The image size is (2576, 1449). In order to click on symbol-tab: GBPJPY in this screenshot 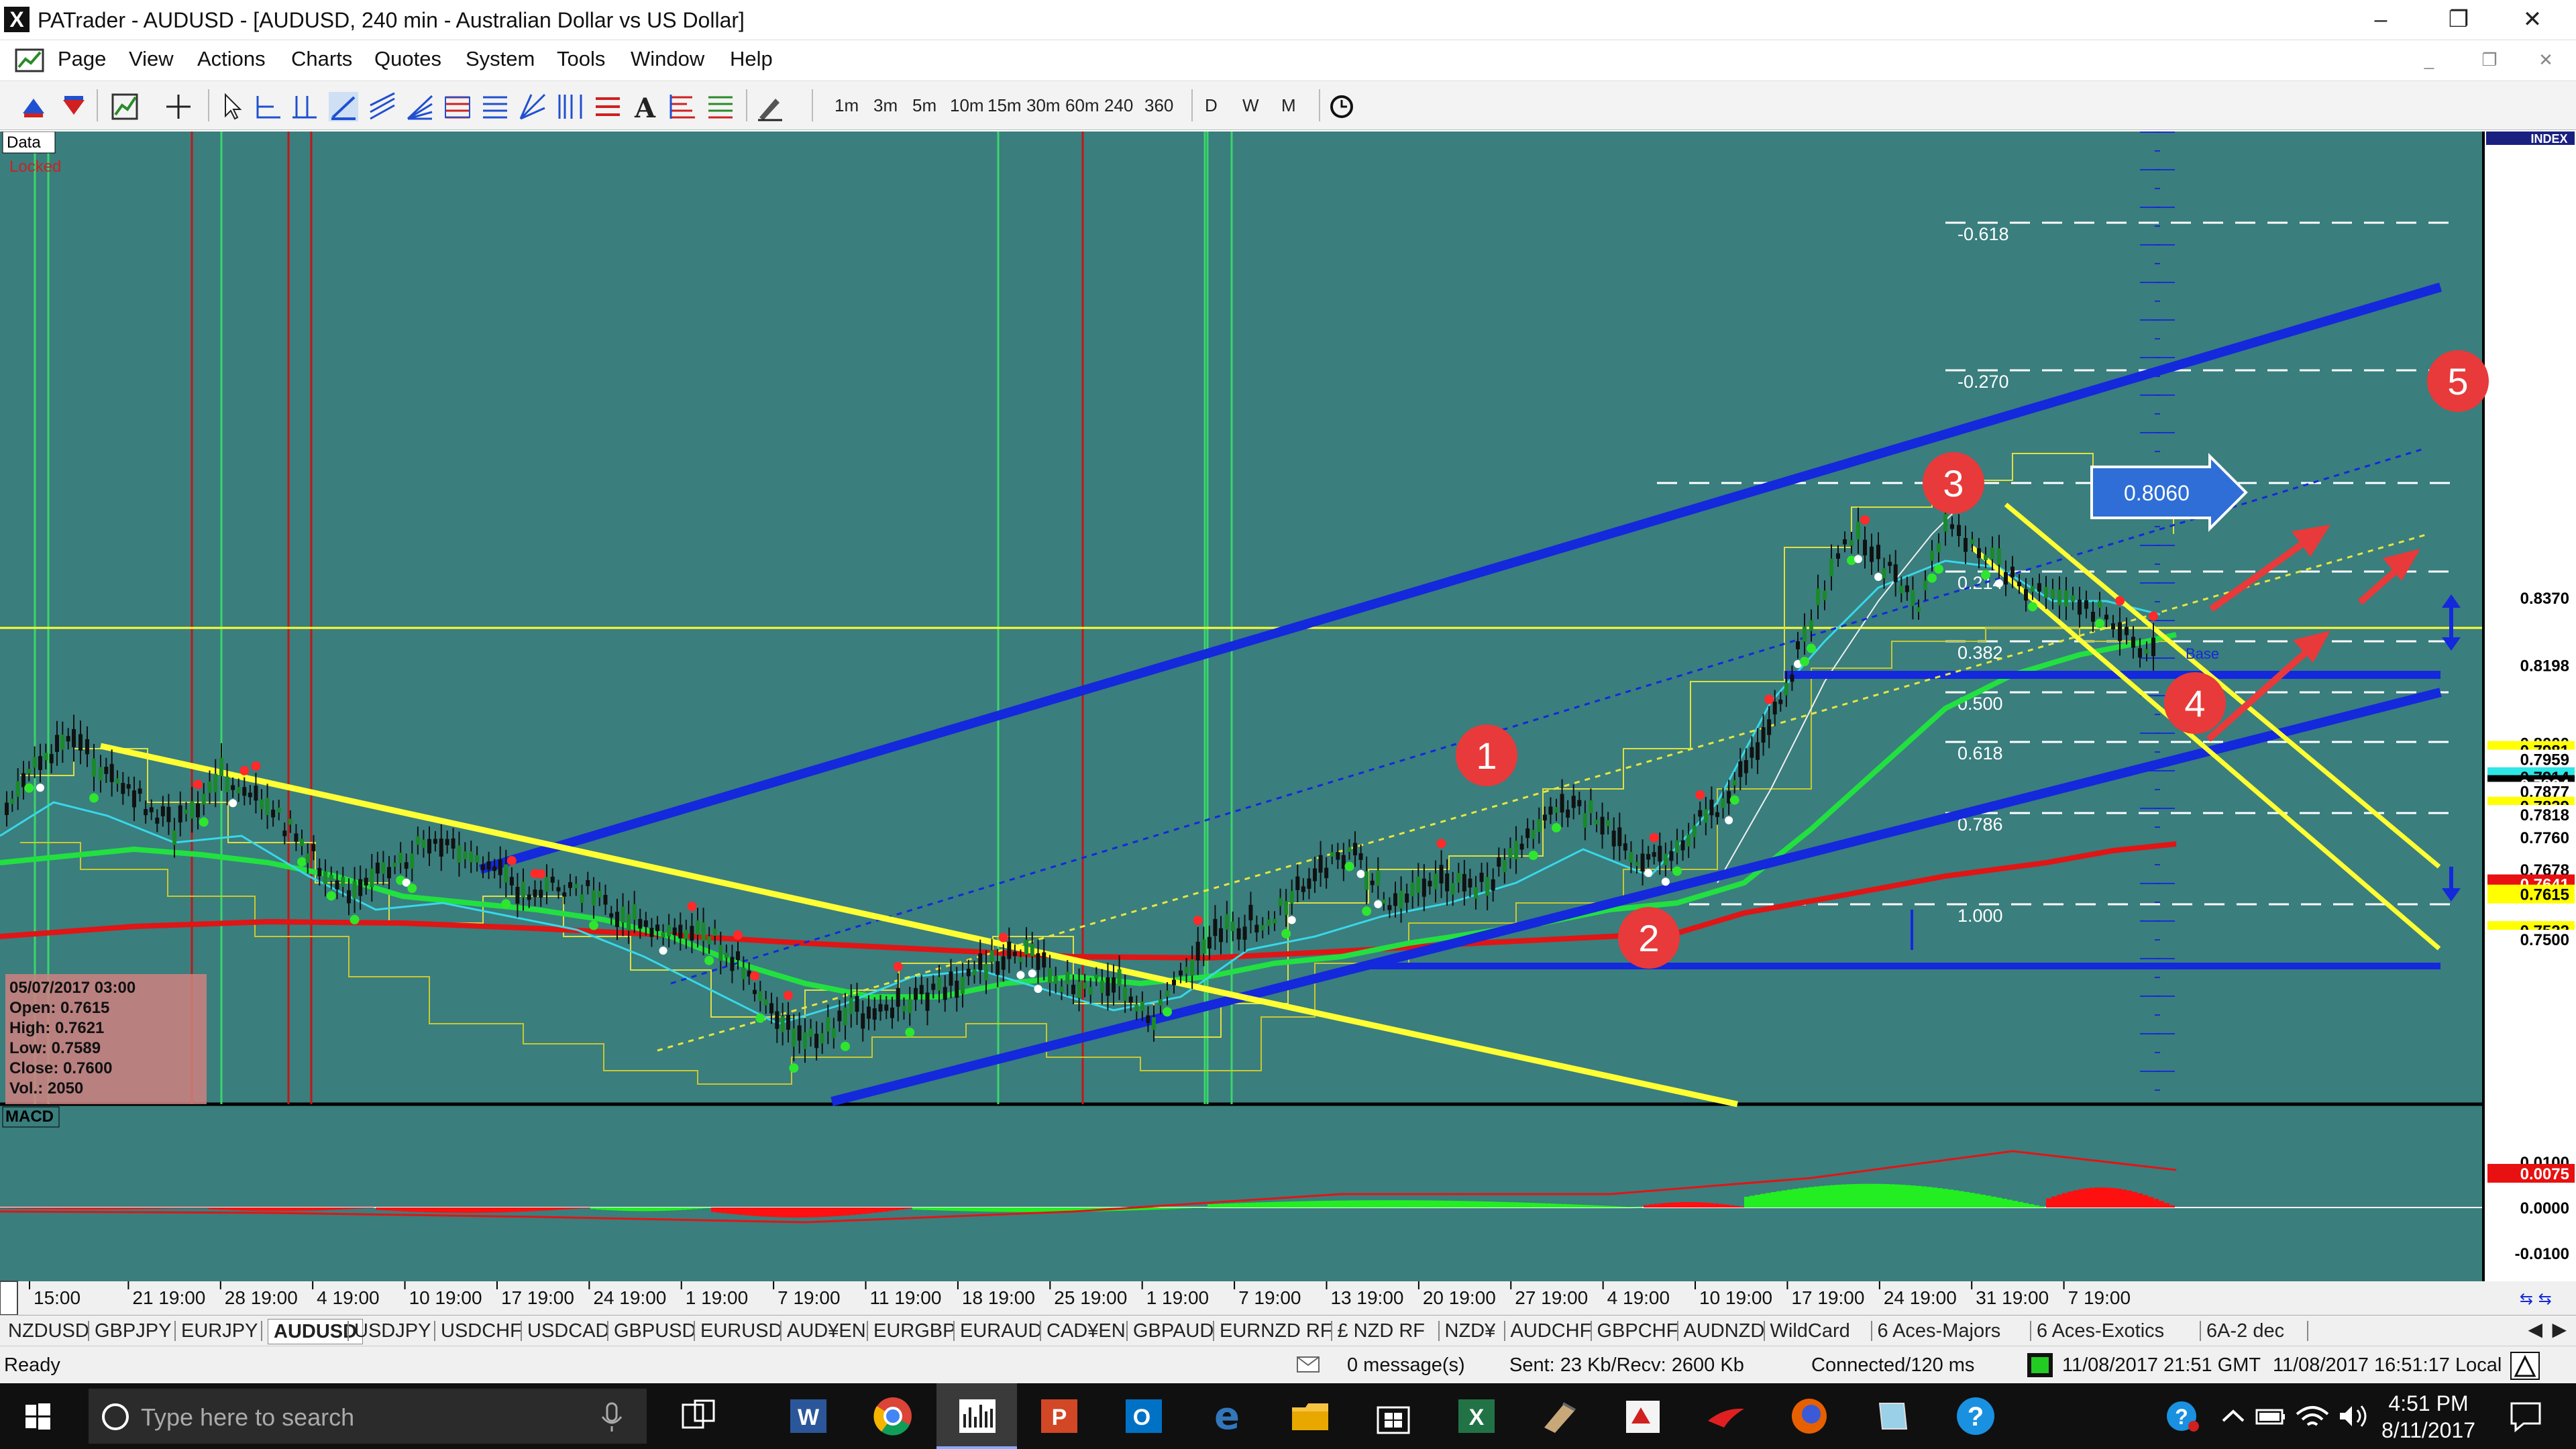, I will do `click(133, 1331)`.